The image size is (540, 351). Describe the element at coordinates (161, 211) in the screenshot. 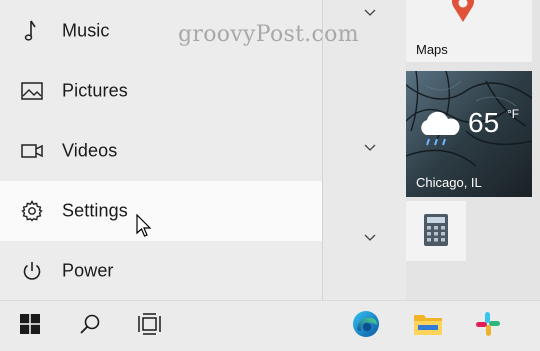

I see `menu-item-settings: Settings` at that location.